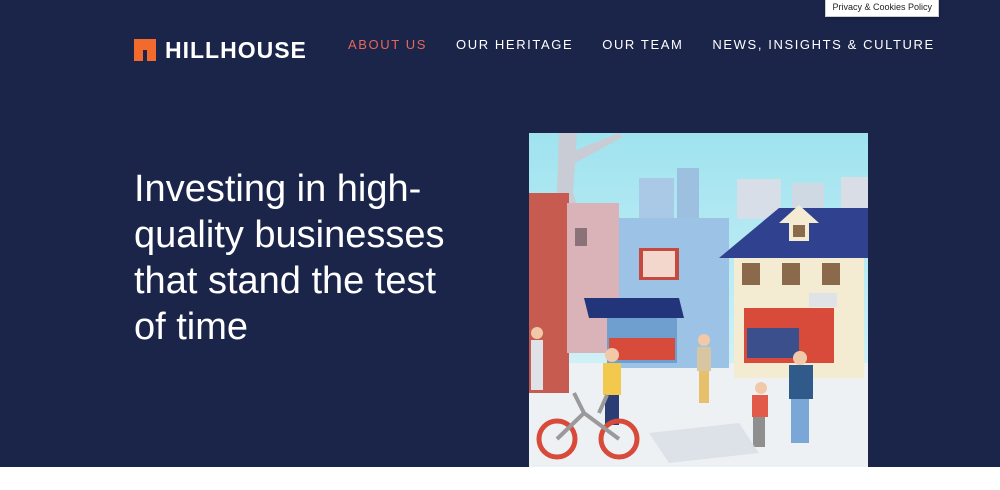 The image size is (1000, 490). What do you see at coordinates (236, 50) in the screenshot?
I see `brand-name: HILLHOUSE` at bounding box center [236, 50].